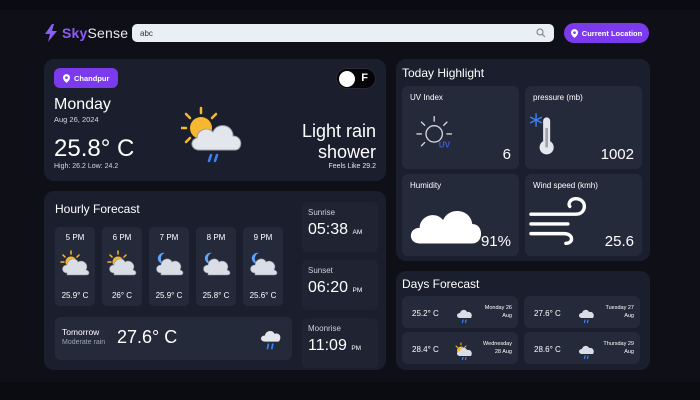  I want to click on hourly-item: 8 PM 25.8° C, so click(216, 266).